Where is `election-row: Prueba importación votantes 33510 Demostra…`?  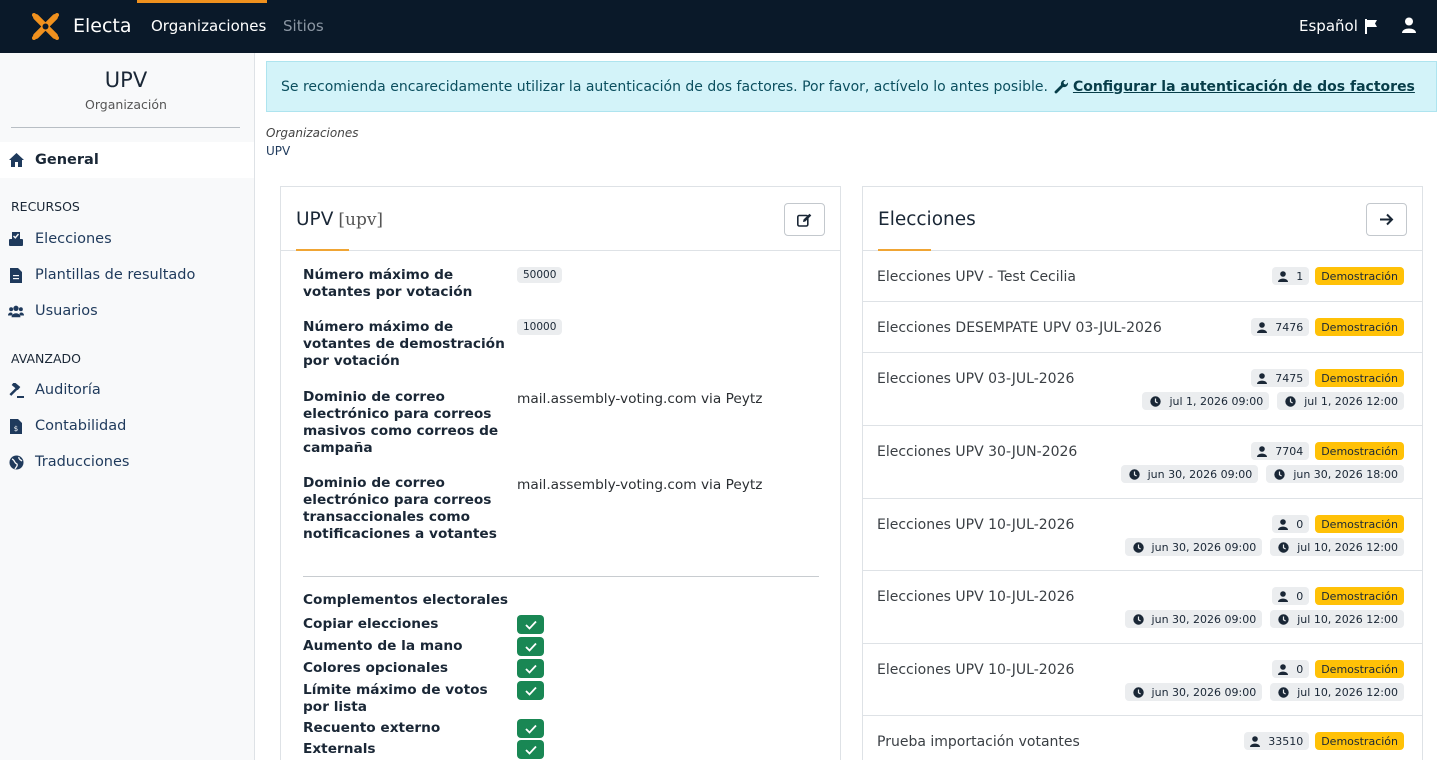 election-row: Prueba importación votantes 33510 Demostra… is located at coordinates (1142, 738).